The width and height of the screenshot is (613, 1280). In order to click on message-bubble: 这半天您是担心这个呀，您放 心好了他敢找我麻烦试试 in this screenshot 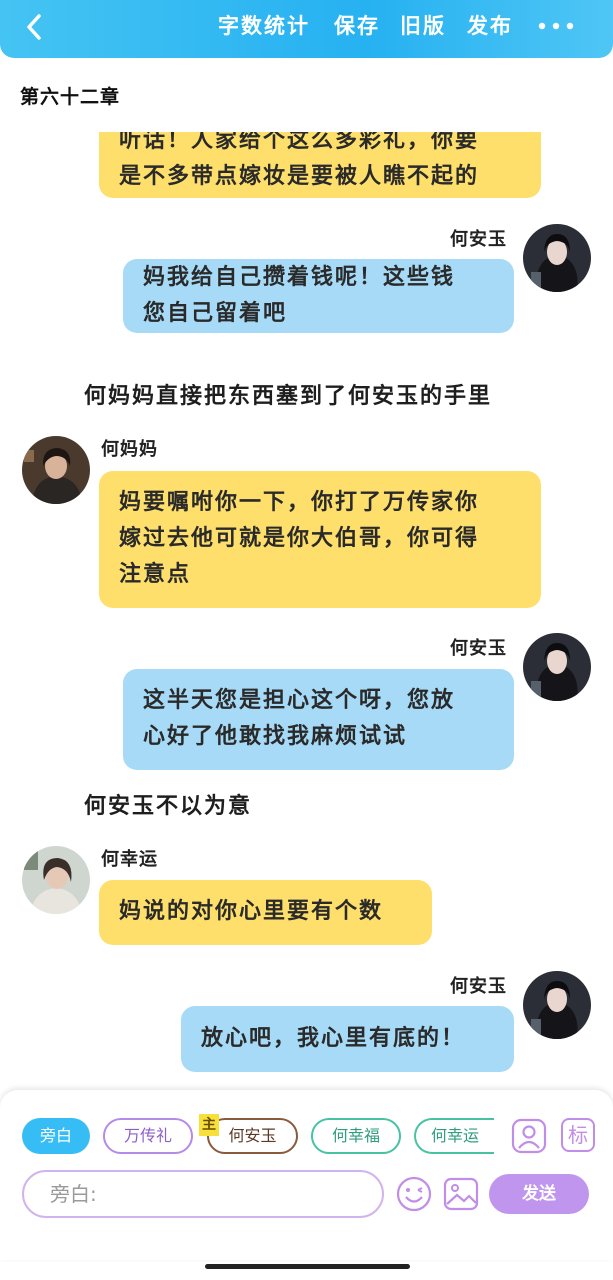, I will do `click(318, 719)`.